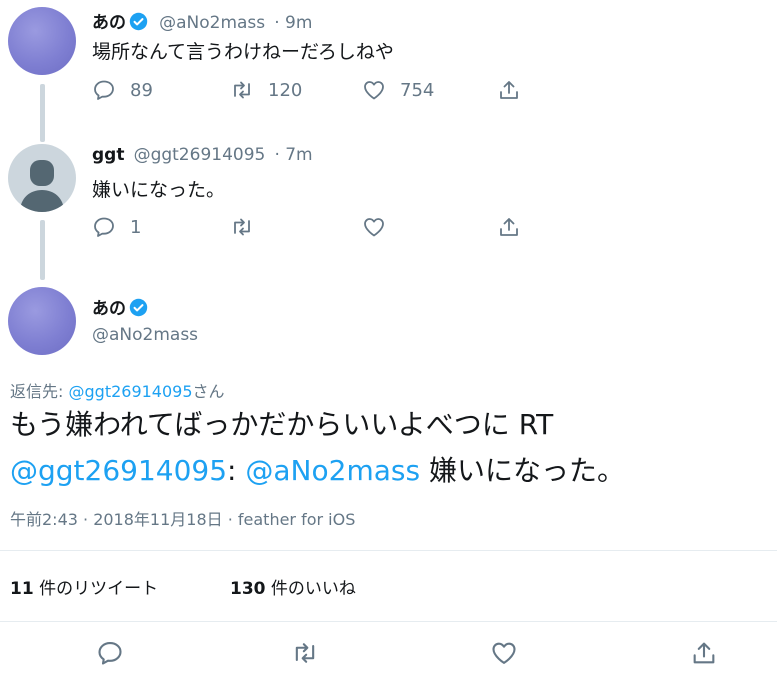  I want to click on tweet1-header: あの @aNo2mass · 9m, so click(202, 20).